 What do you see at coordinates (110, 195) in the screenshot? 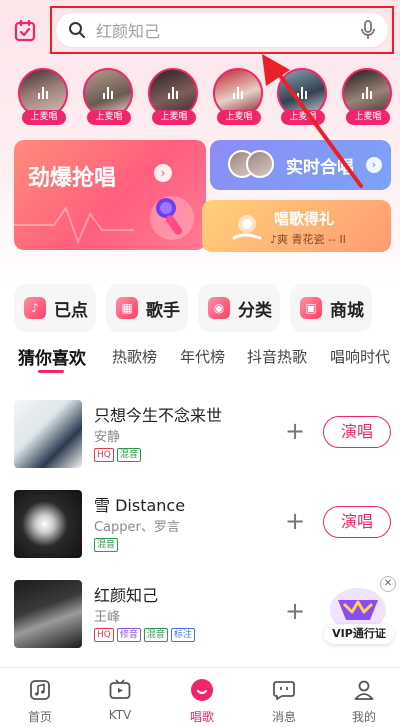
I see `rush-sing-banner: 劲爆抢唱 ›` at bounding box center [110, 195].